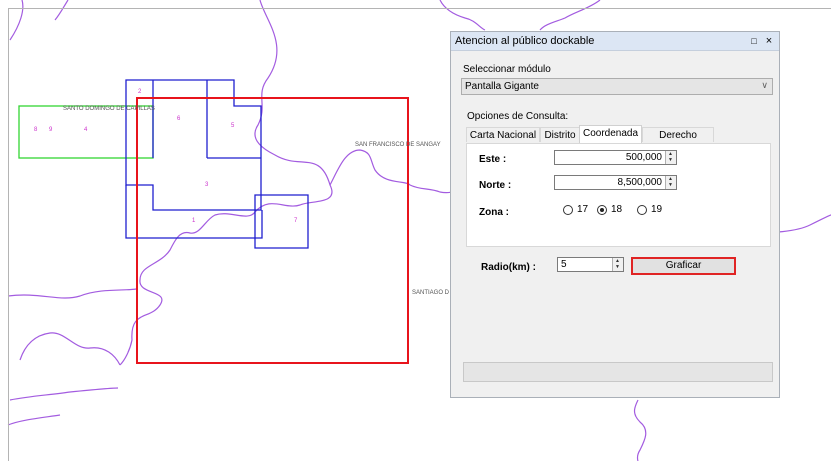 The height and width of the screenshot is (461, 831). I want to click on este-input: 500,000 ▲ ▼, so click(615, 157).